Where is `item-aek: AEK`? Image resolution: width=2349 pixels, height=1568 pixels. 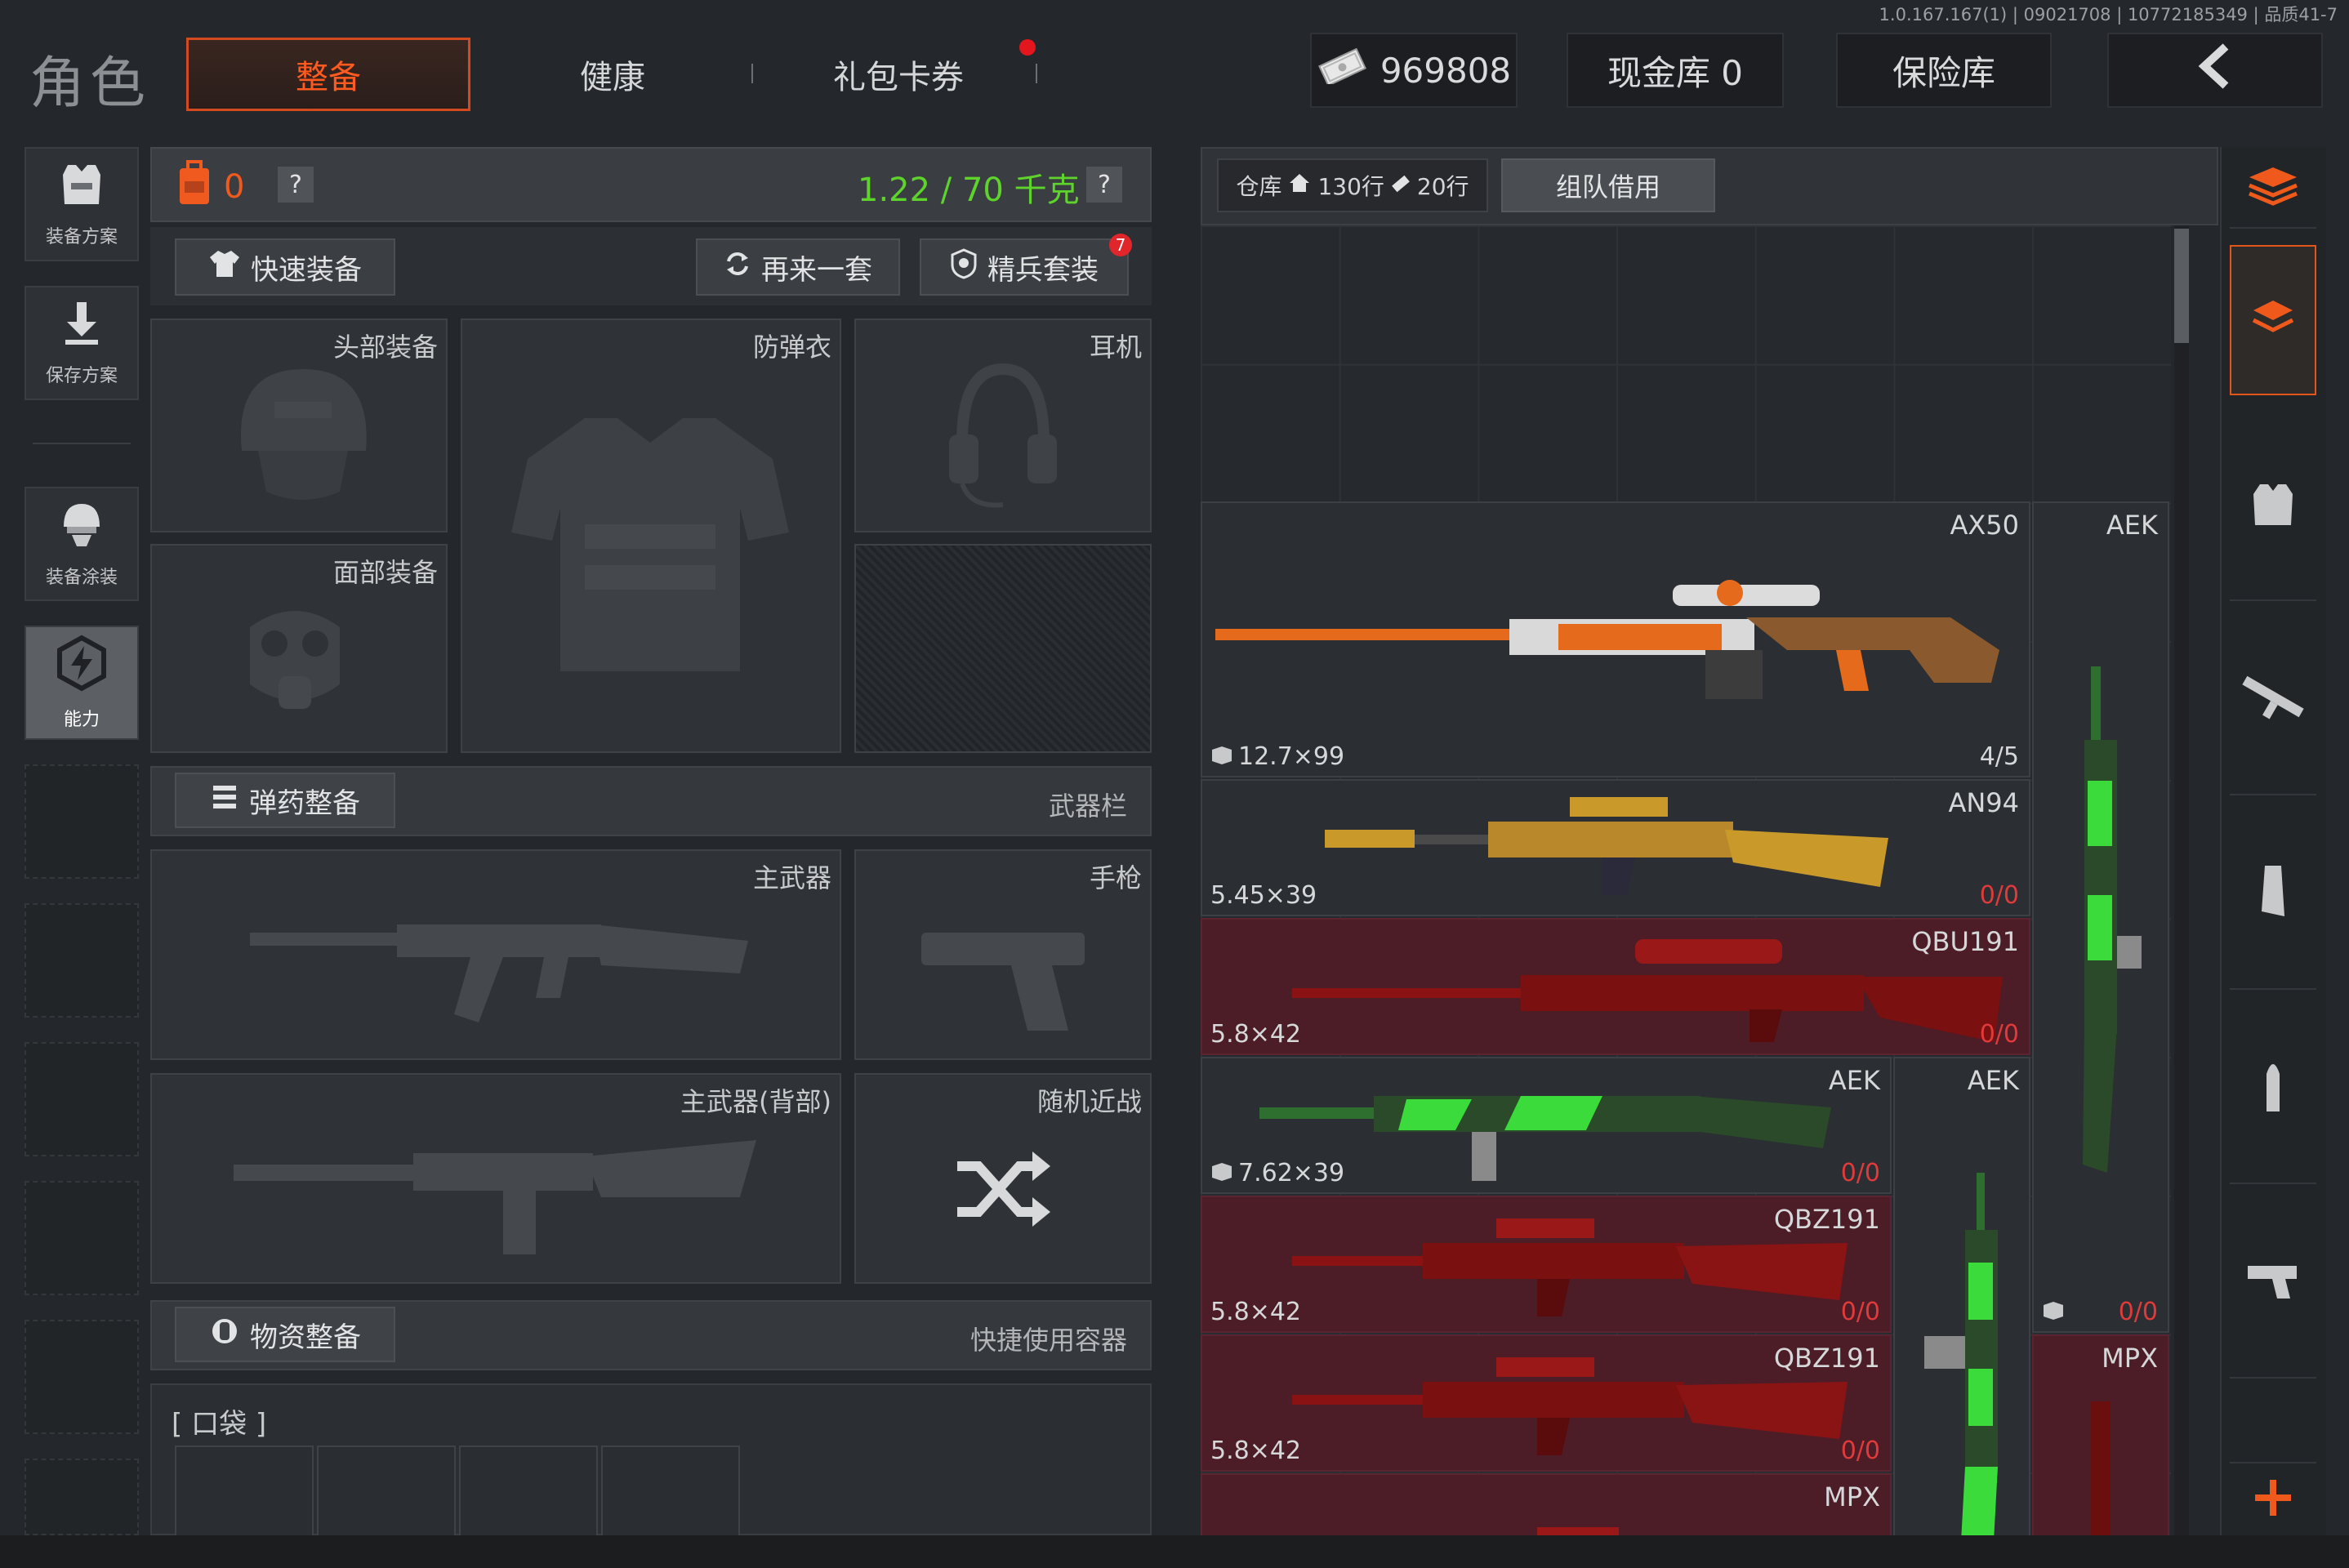
item-aek: AEK is located at coordinates (1961, 1296).